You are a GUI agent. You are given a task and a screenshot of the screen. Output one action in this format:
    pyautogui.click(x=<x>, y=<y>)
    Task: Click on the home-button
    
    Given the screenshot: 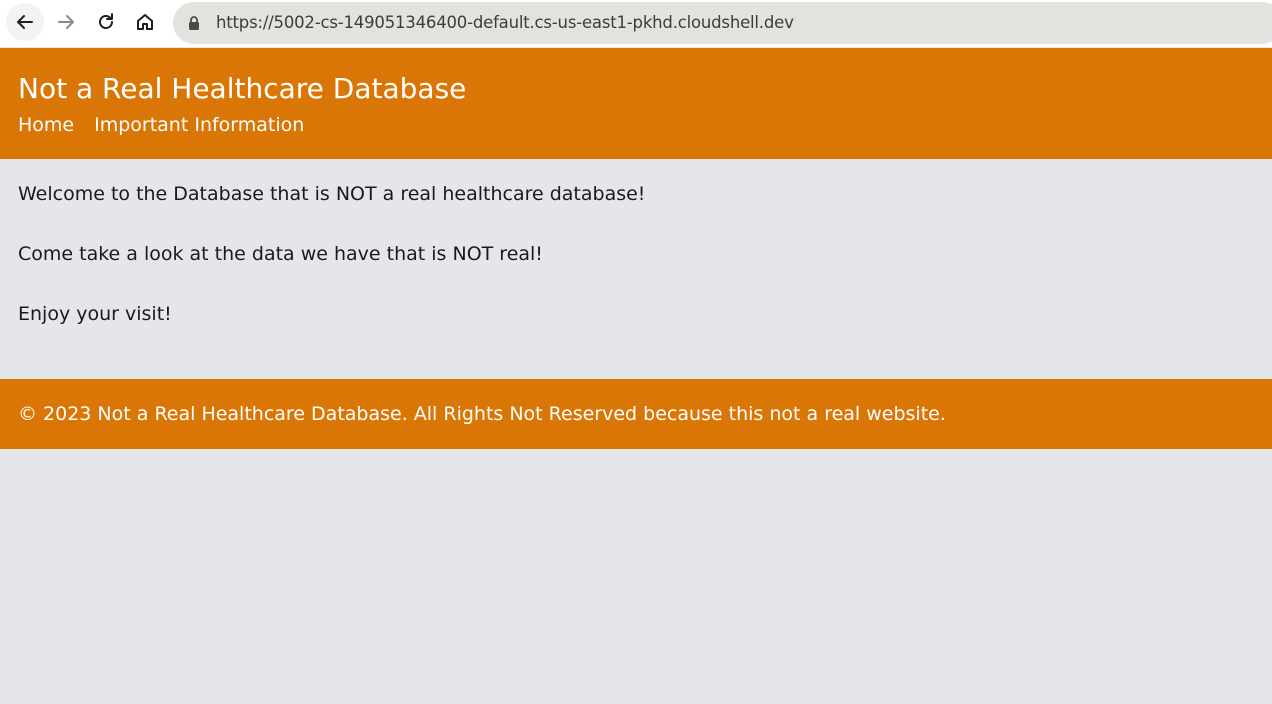 What is the action you would take?
    pyautogui.click(x=145, y=22)
    